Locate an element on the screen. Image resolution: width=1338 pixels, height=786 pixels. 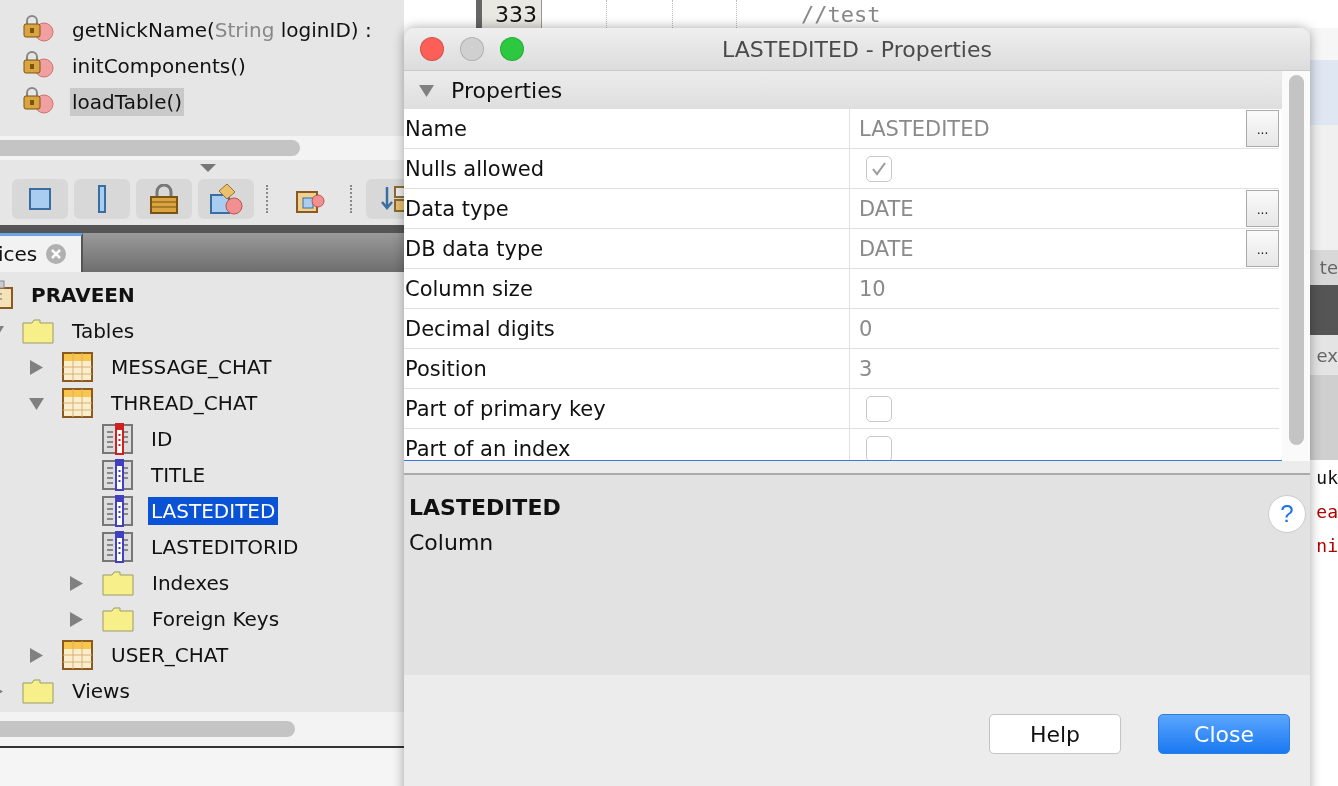
line-number: 333 is located at coordinates (516, 15).